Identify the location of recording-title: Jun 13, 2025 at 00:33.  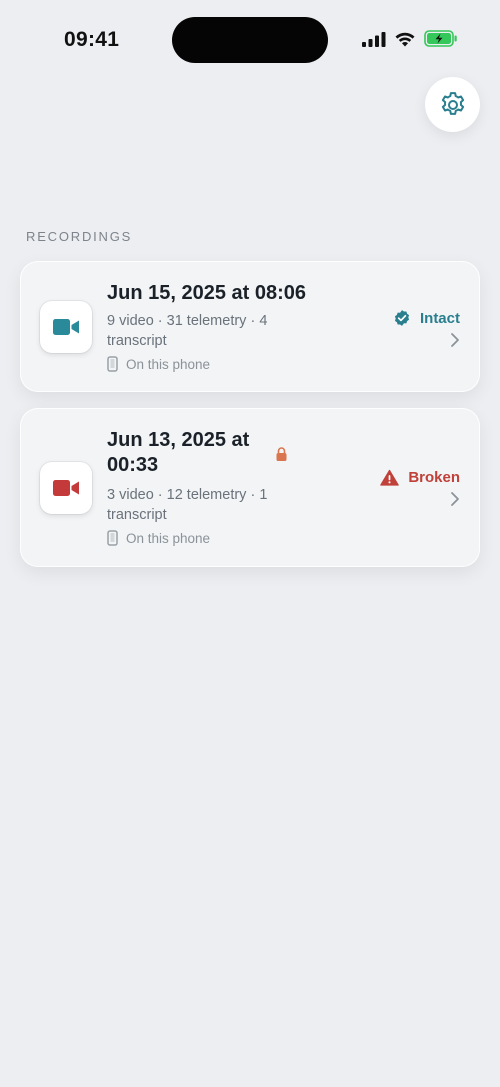
(178, 452).